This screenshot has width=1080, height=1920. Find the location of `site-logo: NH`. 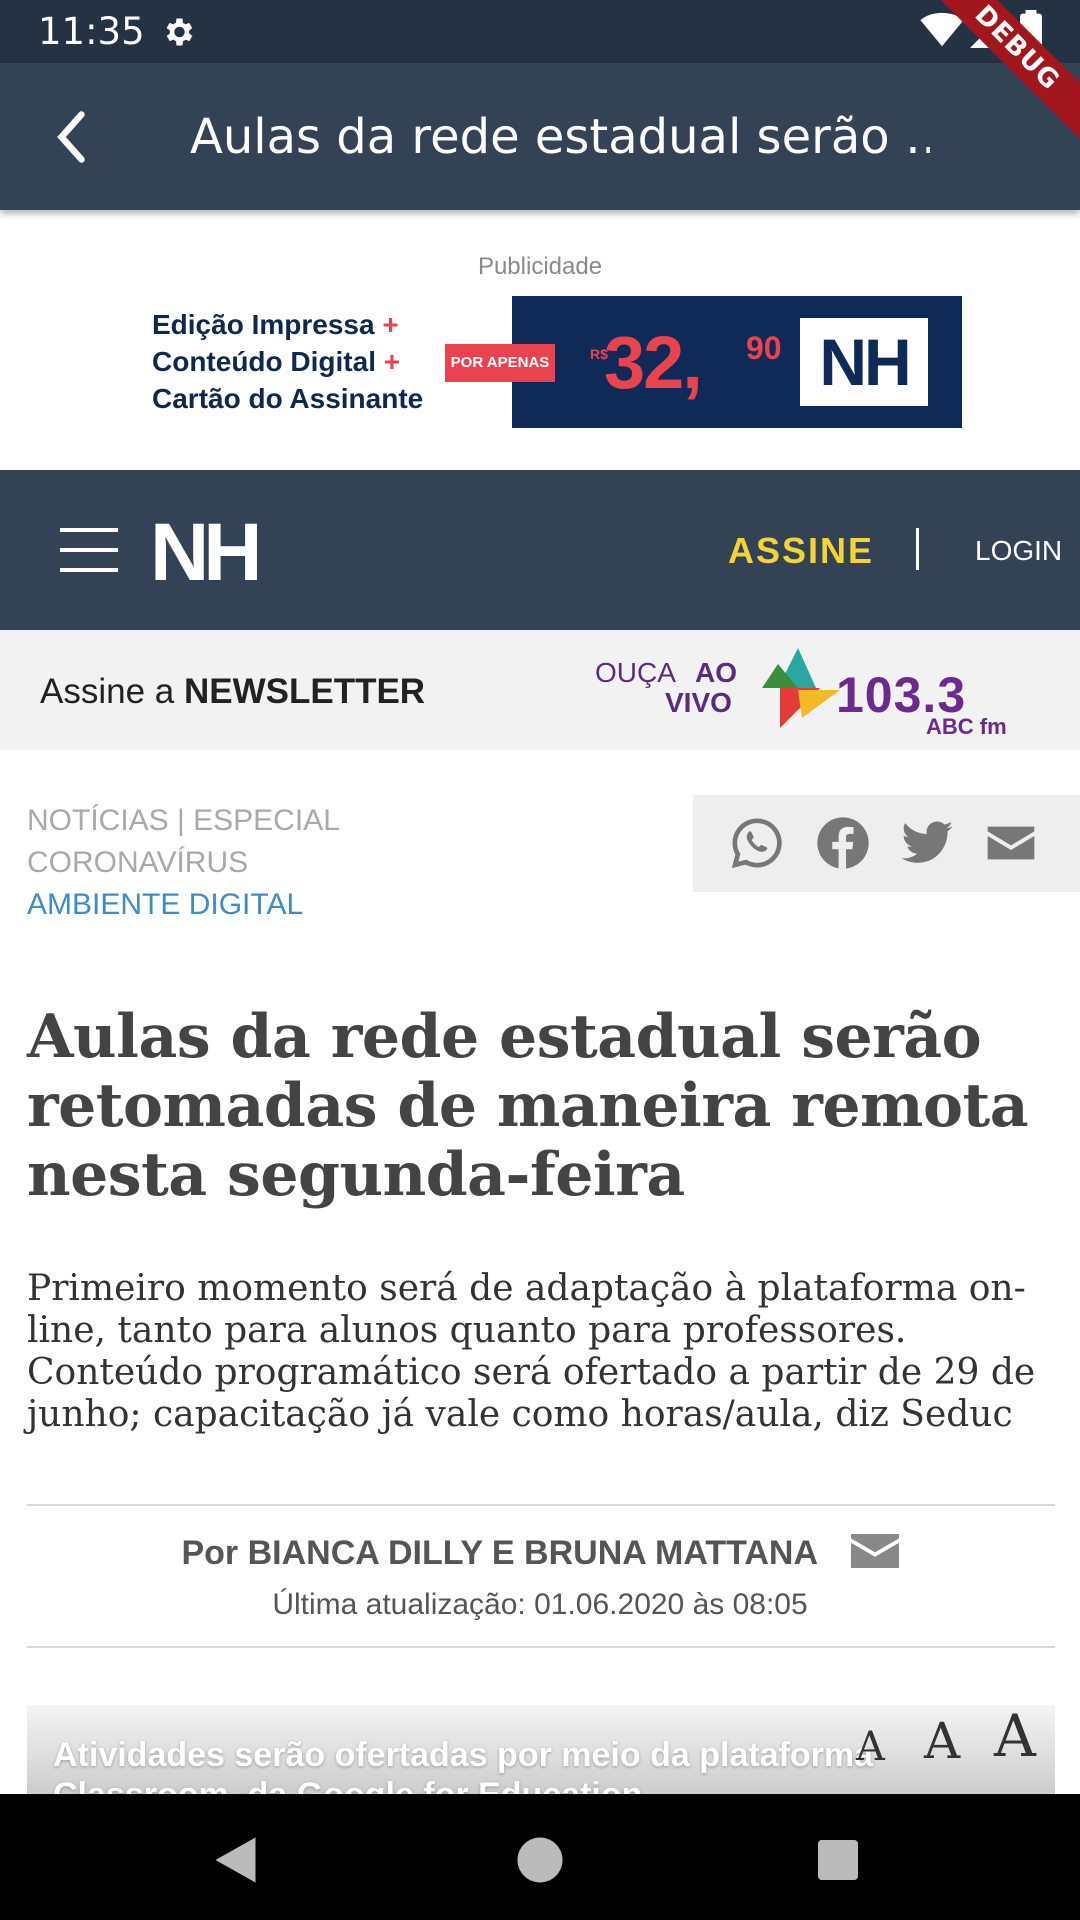

site-logo: NH is located at coordinates (206, 553).